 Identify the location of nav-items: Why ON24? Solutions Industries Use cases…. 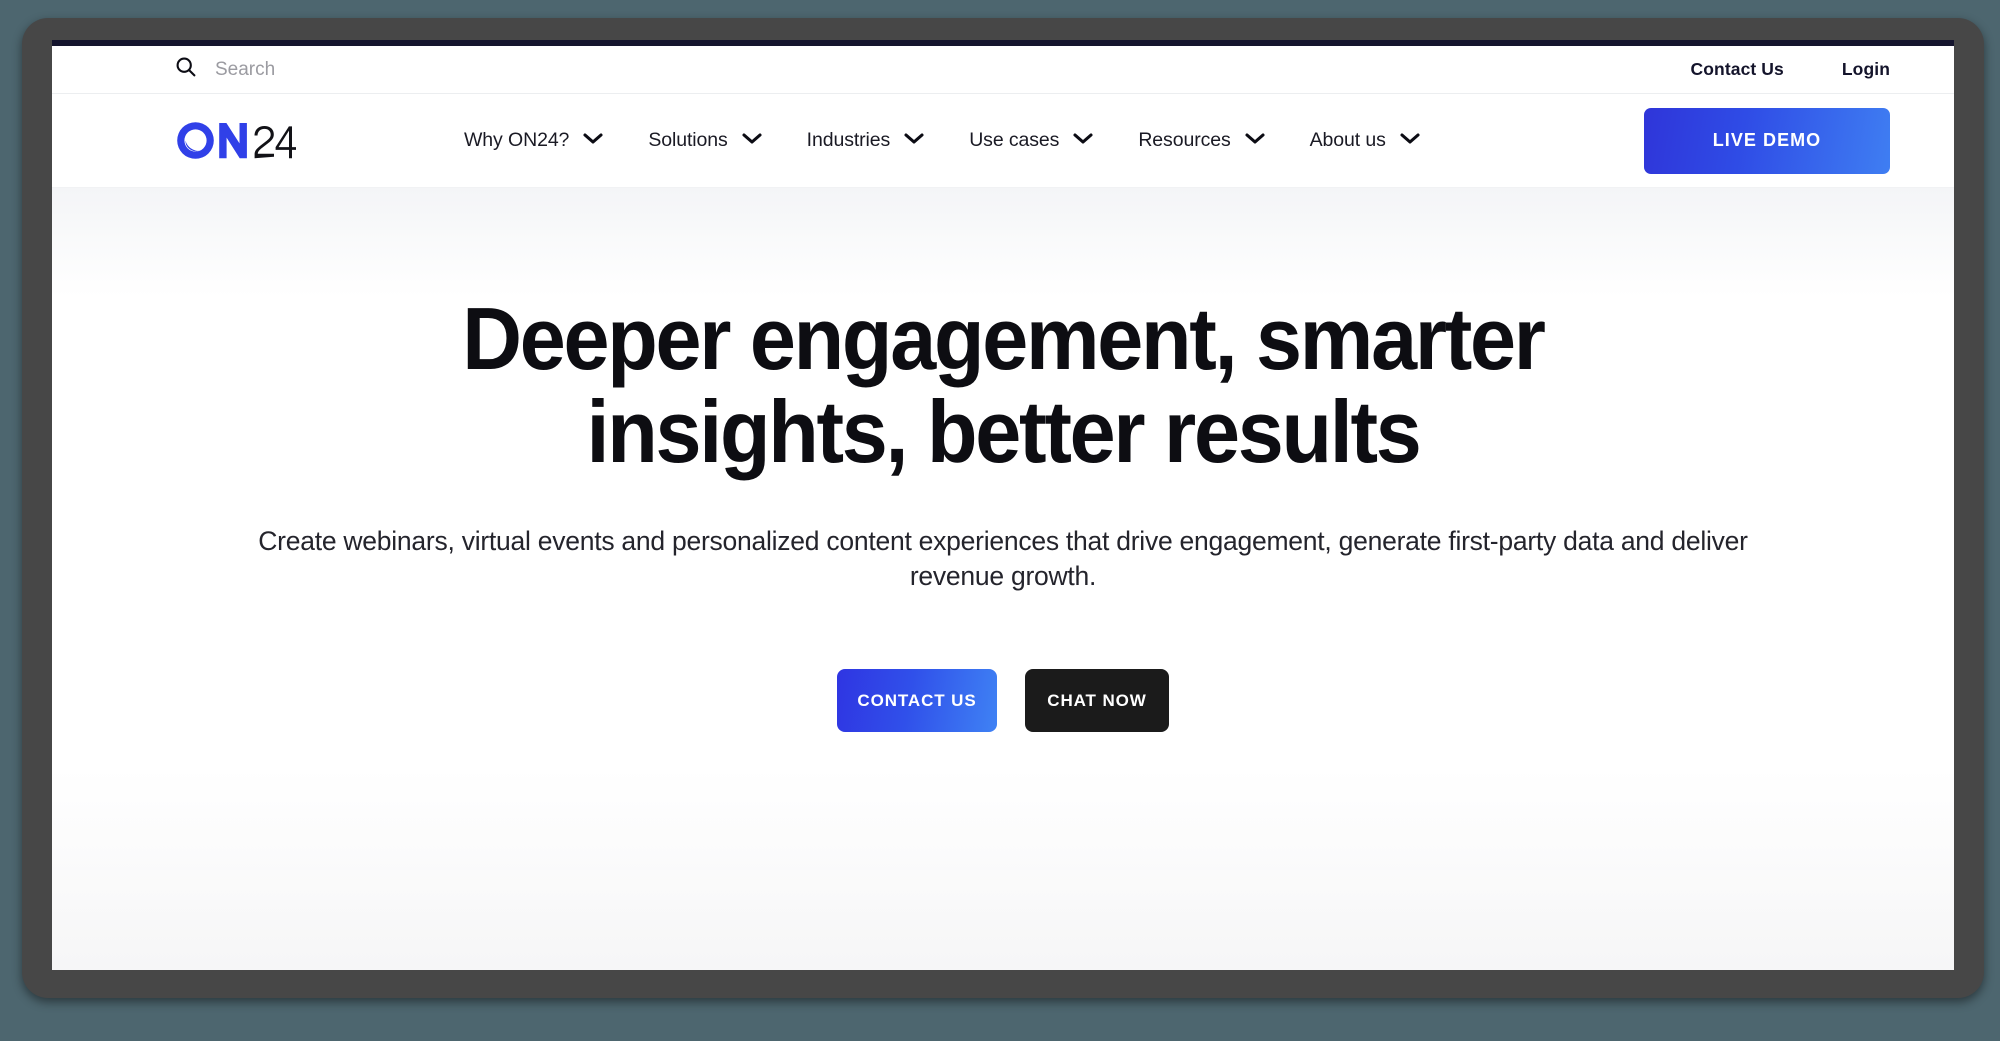
(942, 140).